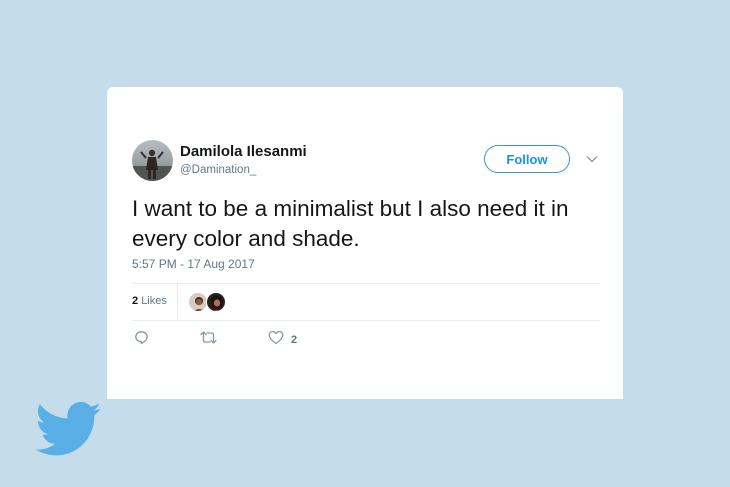 The height and width of the screenshot is (487, 730). What do you see at coordinates (527, 159) in the screenshot?
I see `follow-button: Follow` at bounding box center [527, 159].